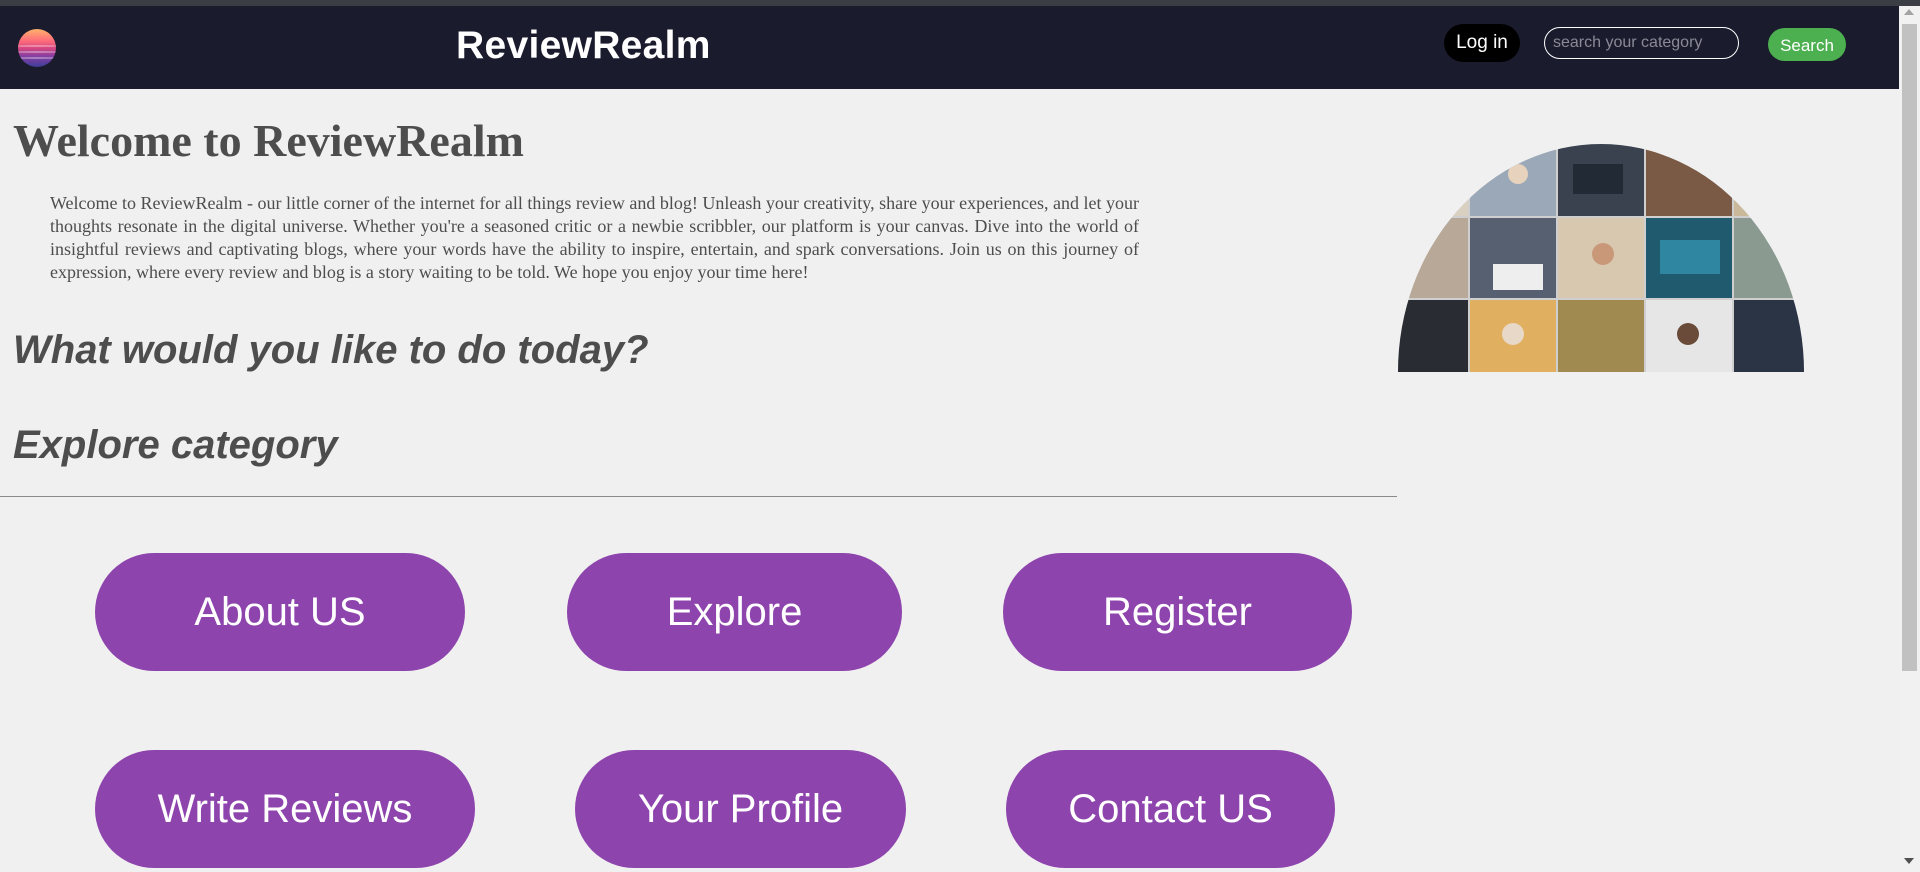 The width and height of the screenshot is (1920, 872). Describe the element at coordinates (1909, 861) in the screenshot. I see `scroll-down-arrow-icon` at that location.